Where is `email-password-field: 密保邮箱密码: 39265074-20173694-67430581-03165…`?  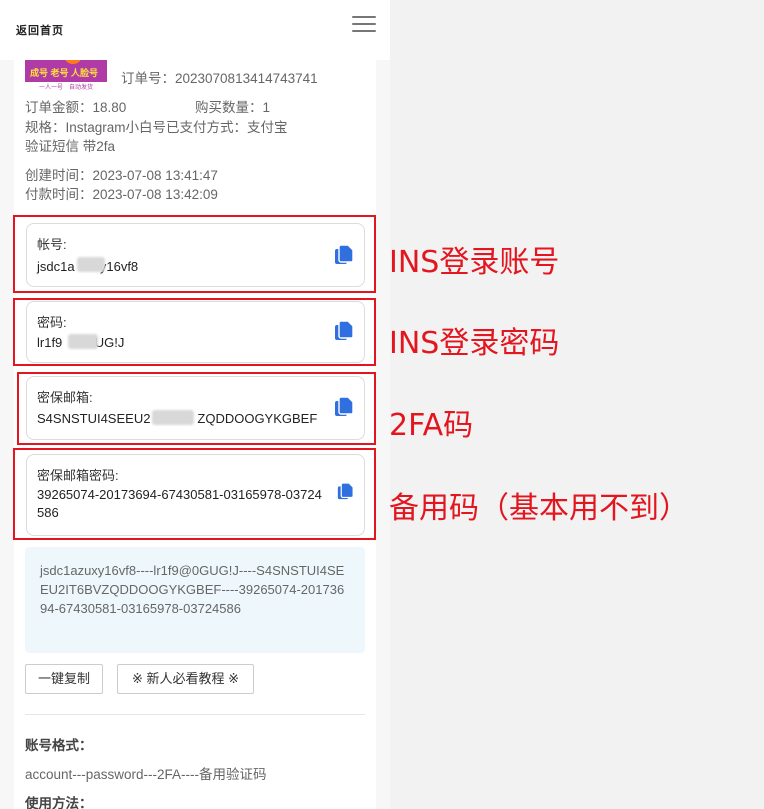
email-password-field: 密保邮箱密码: 39265074-20173694-67430581-03165… is located at coordinates (195, 495).